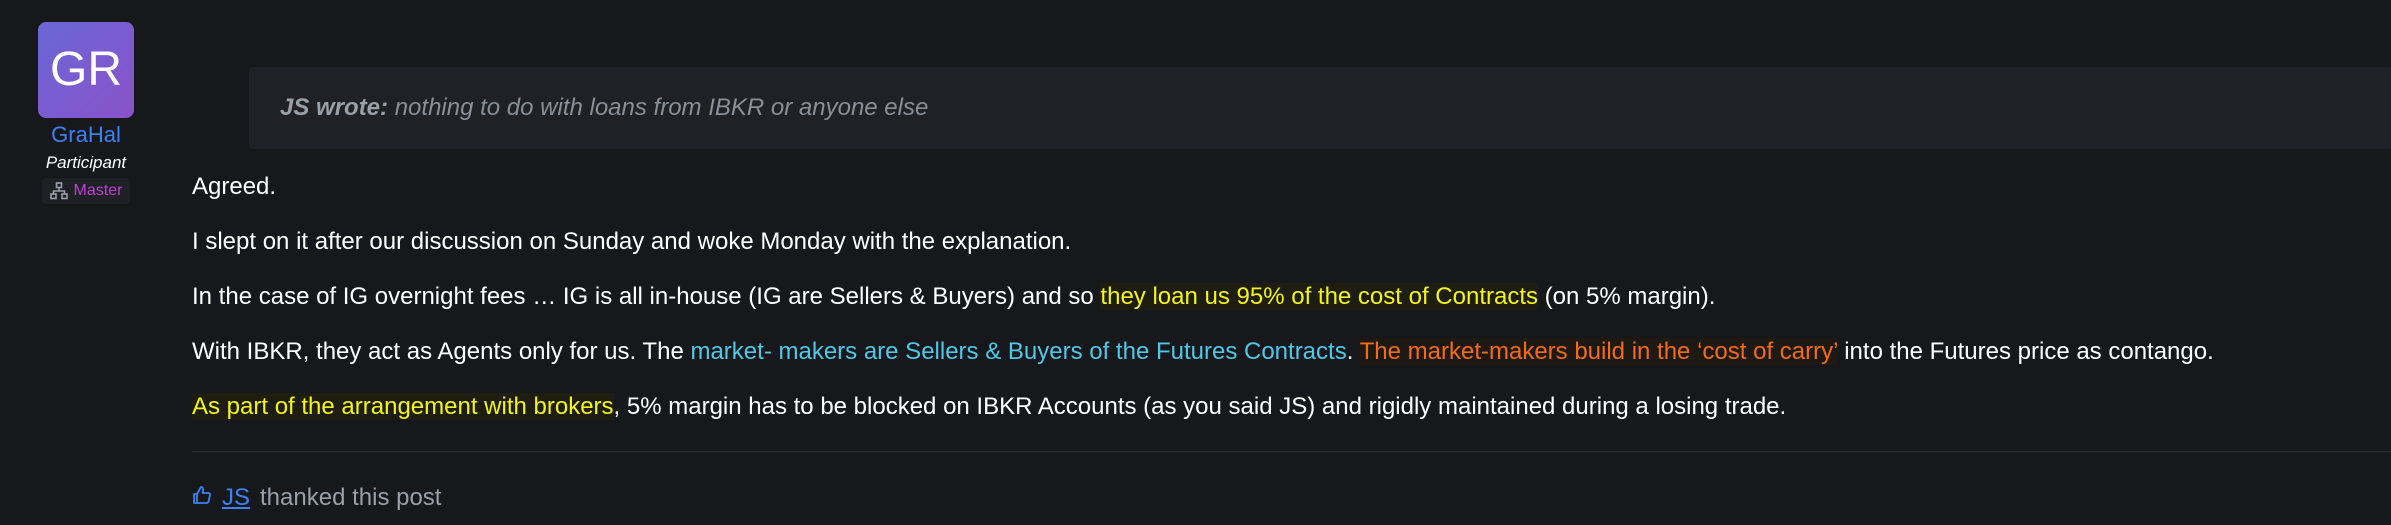  Describe the element at coordinates (86, 162) in the screenshot. I see `author-role: Participant` at that location.